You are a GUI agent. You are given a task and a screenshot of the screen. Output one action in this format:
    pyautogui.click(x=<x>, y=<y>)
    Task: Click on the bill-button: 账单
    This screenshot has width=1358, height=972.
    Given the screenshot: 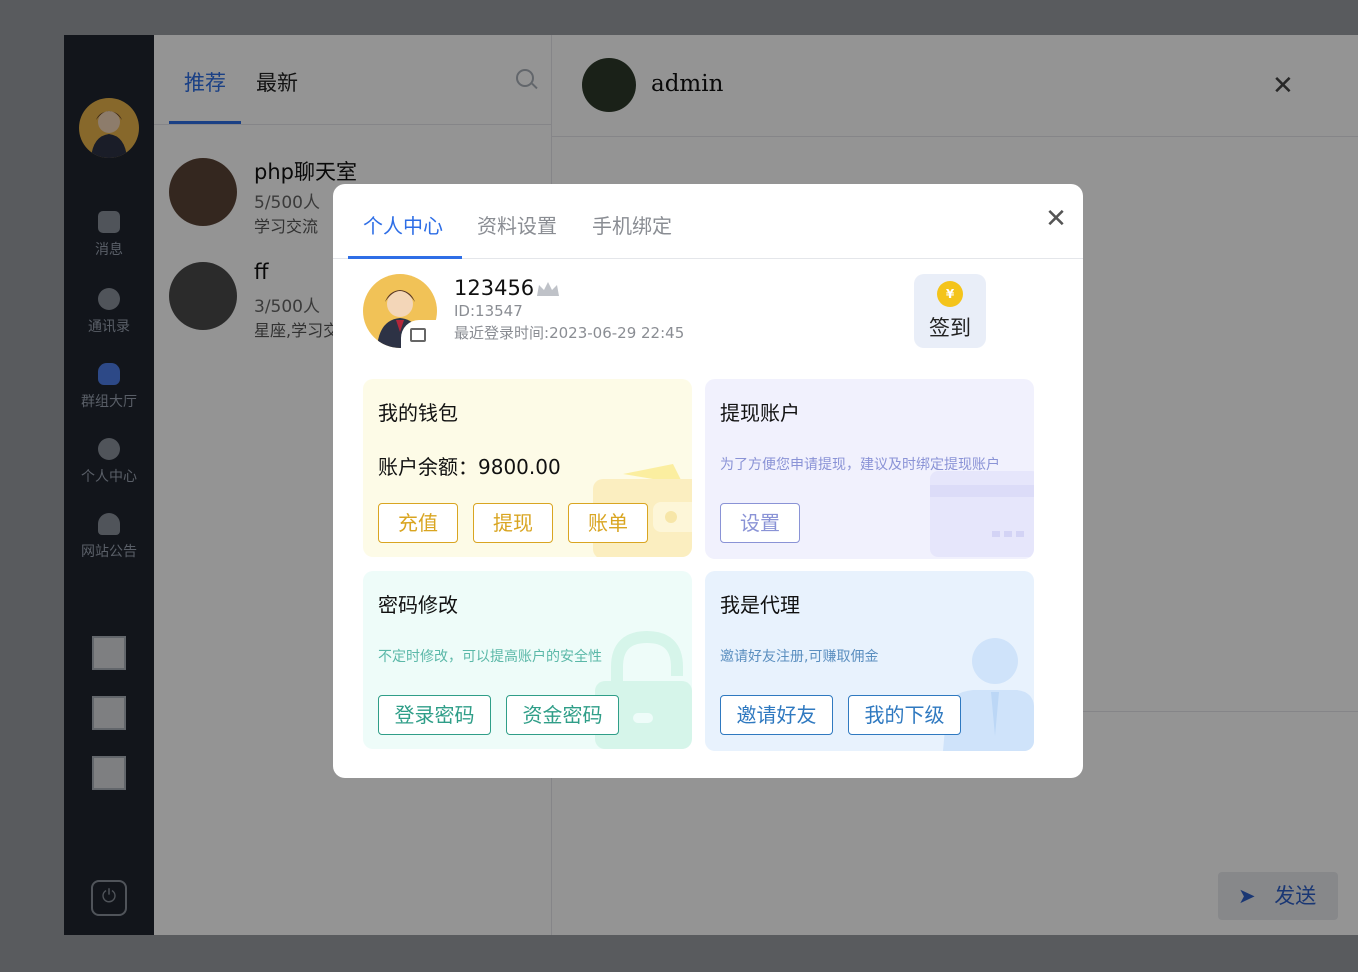 What is the action you would take?
    pyautogui.click(x=608, y=523)
    